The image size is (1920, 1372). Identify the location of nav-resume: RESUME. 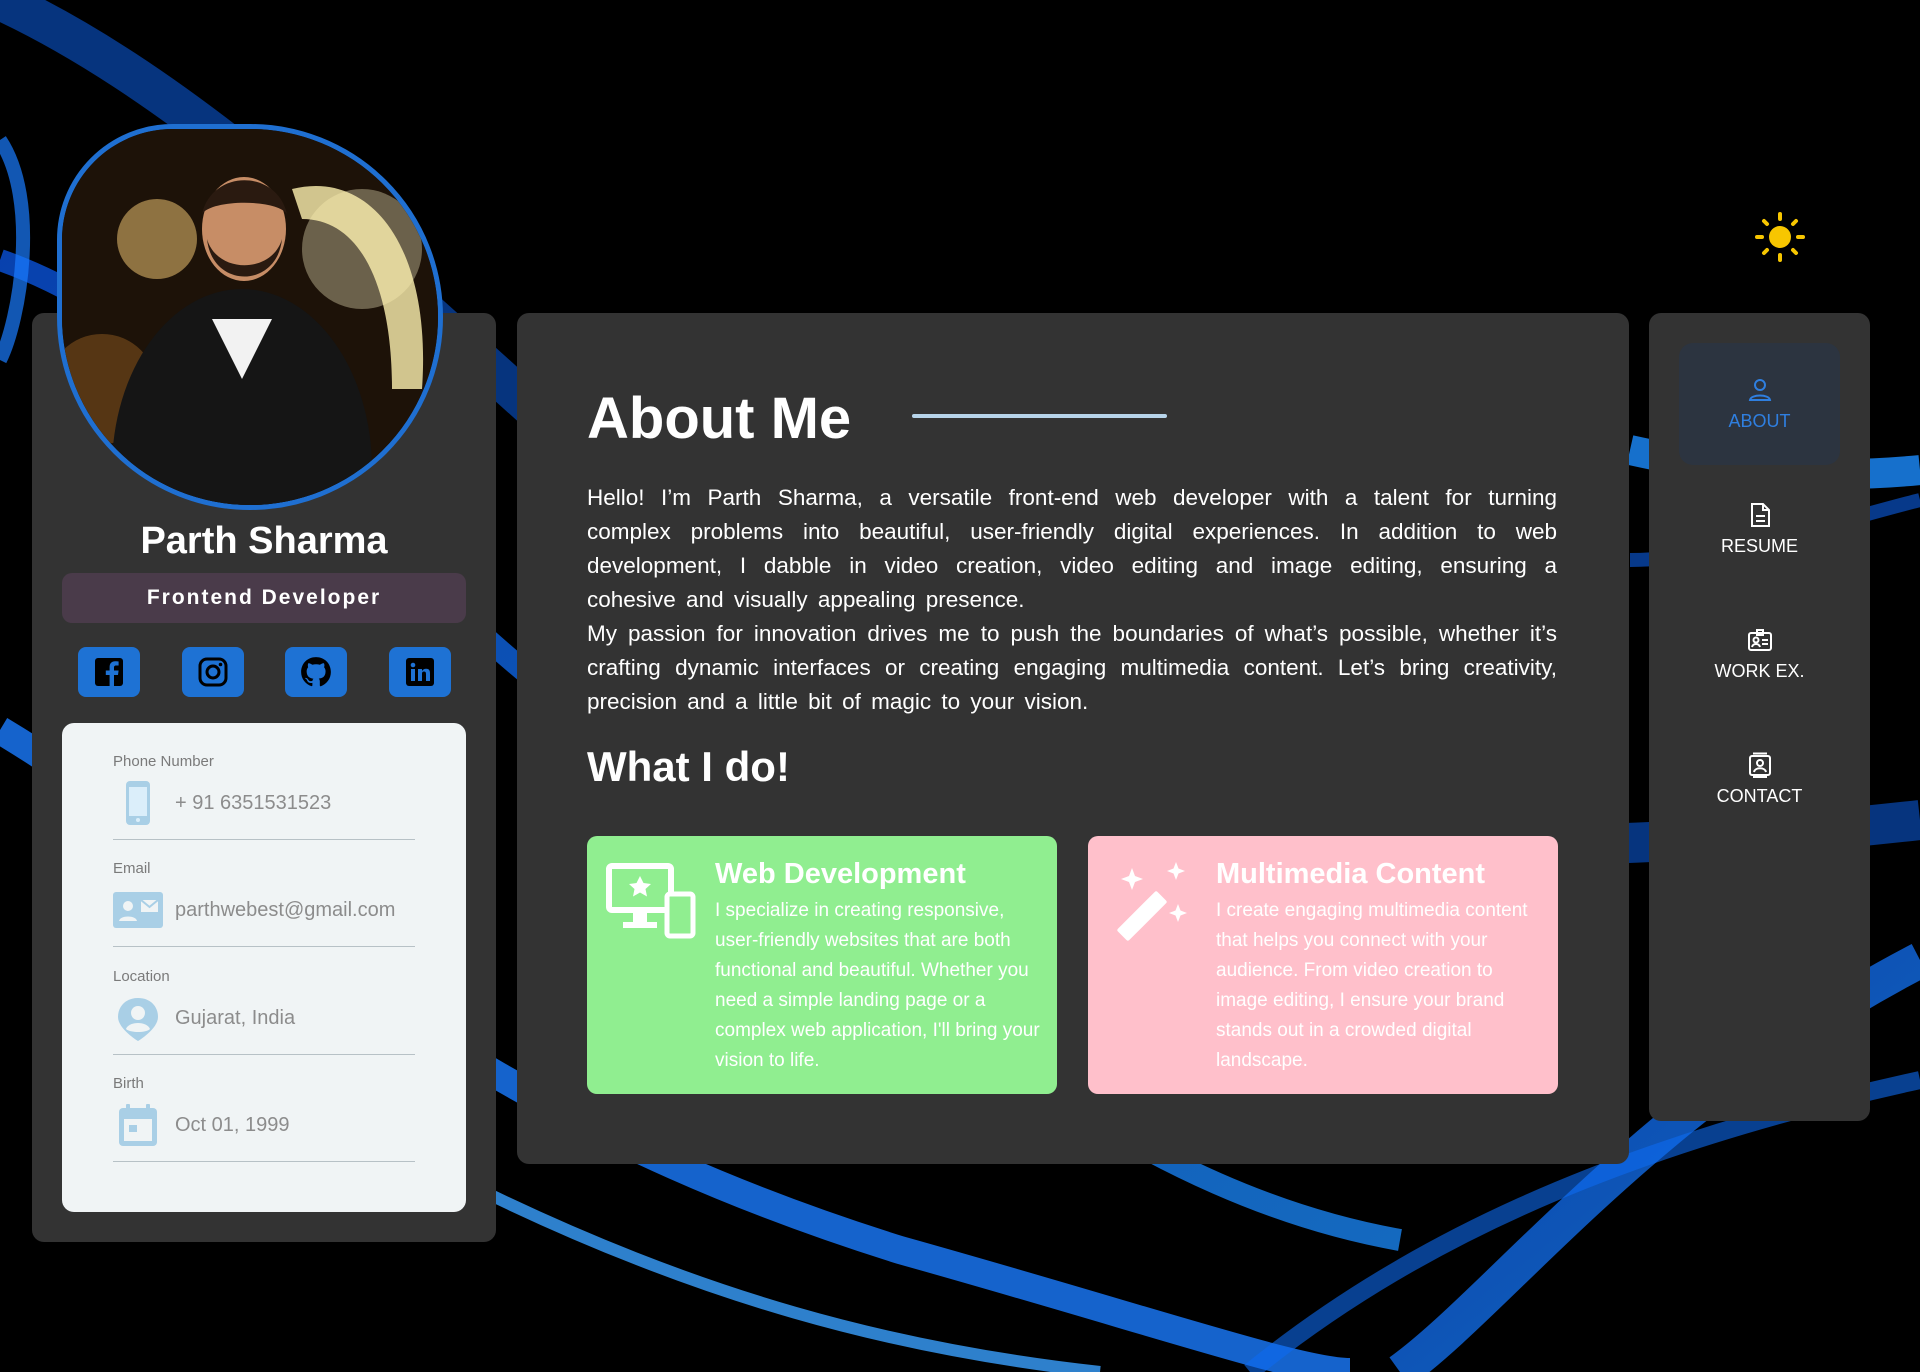
(1759, 529).